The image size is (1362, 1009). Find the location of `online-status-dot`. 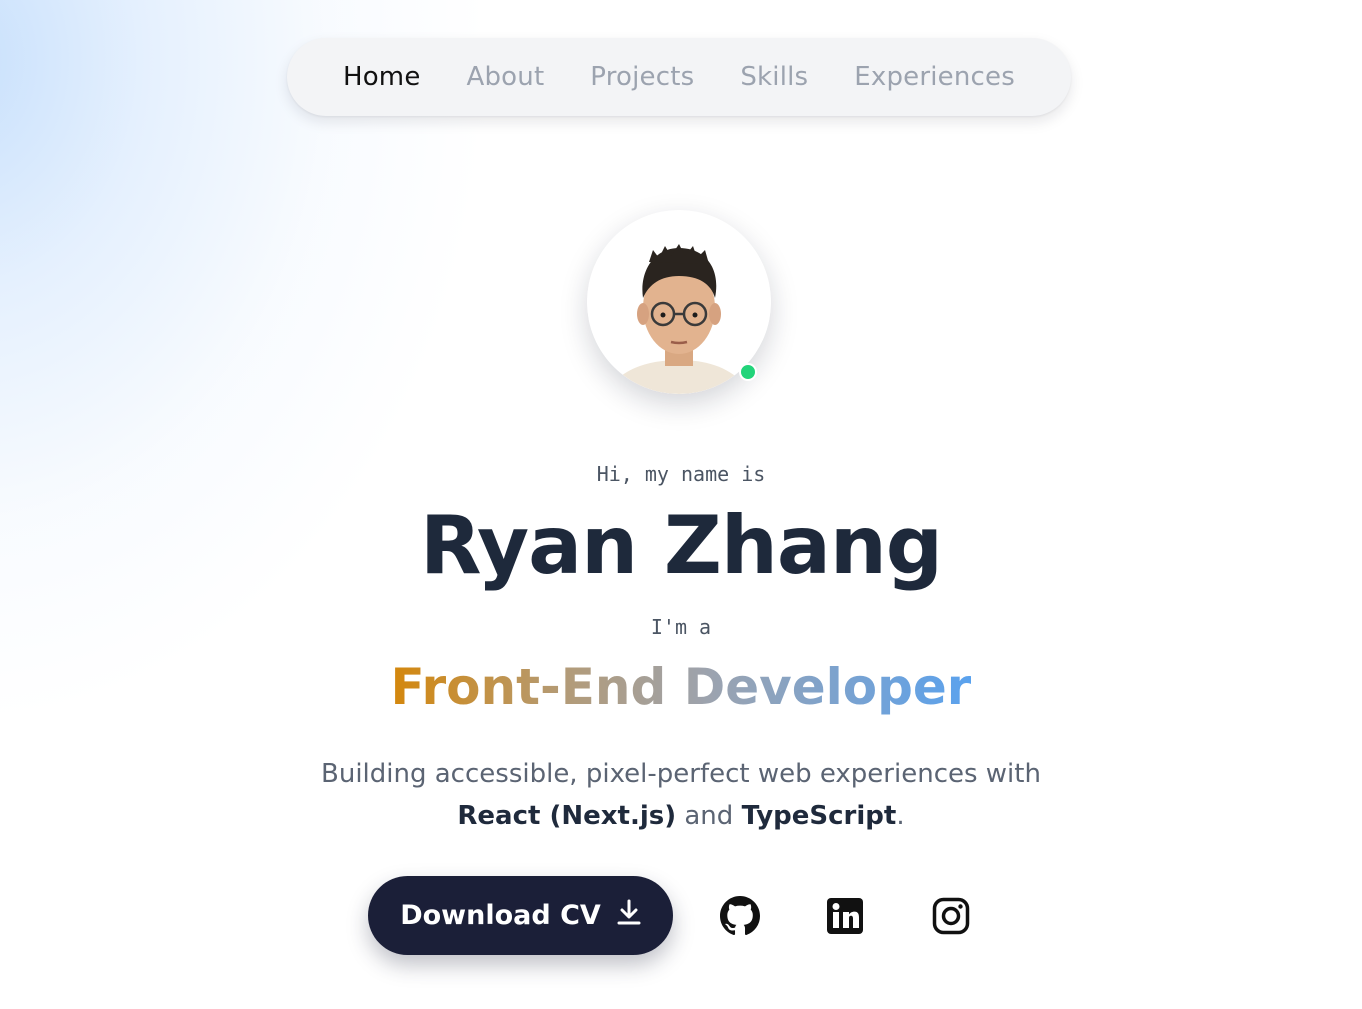

online-status-dot is located at coordinates (748, 372).